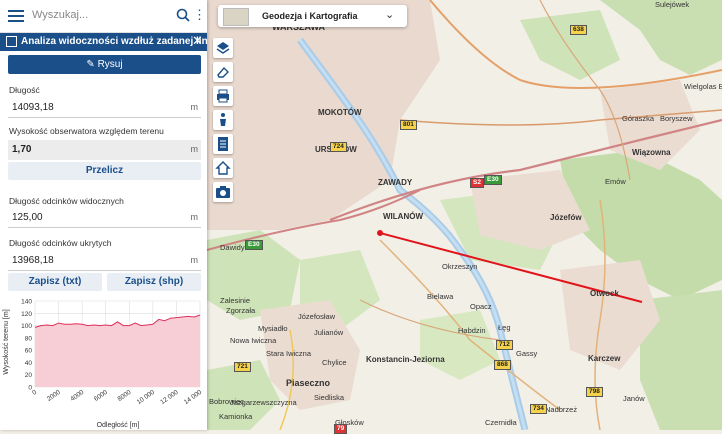  I want to click on place-label: Gassy, so click(527, 353).